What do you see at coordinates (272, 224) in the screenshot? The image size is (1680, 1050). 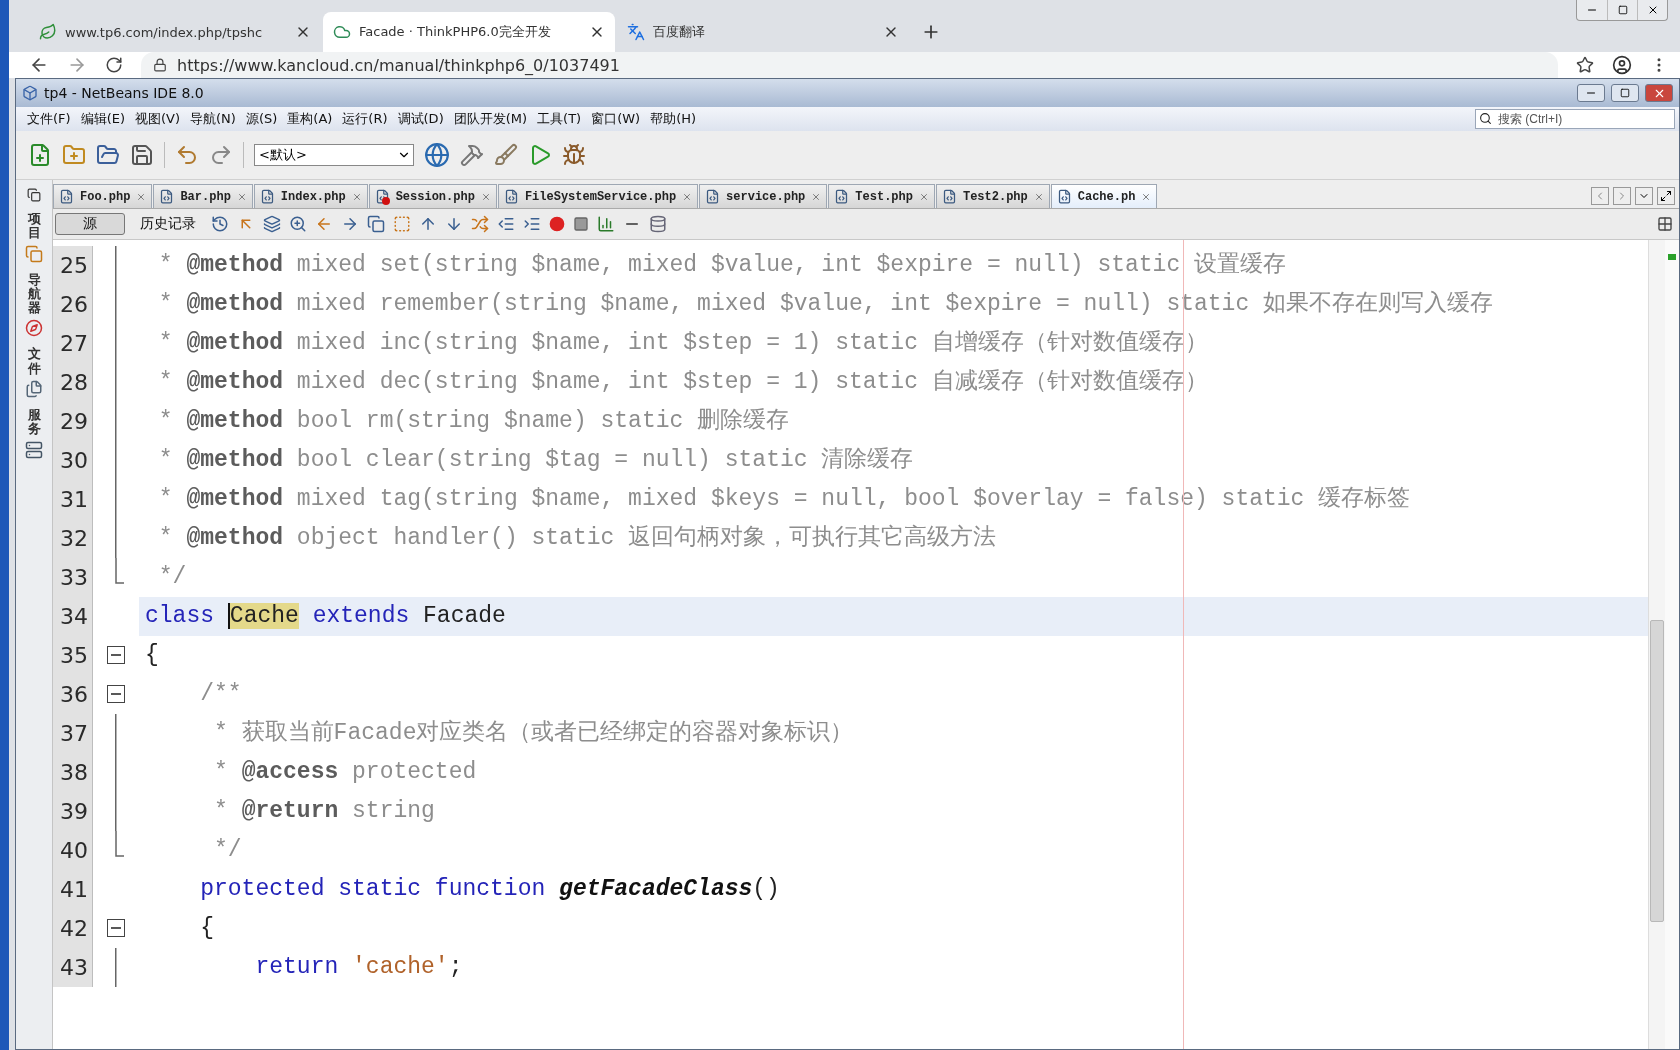 I see `layers-icon` at bounding box center [272, 224].